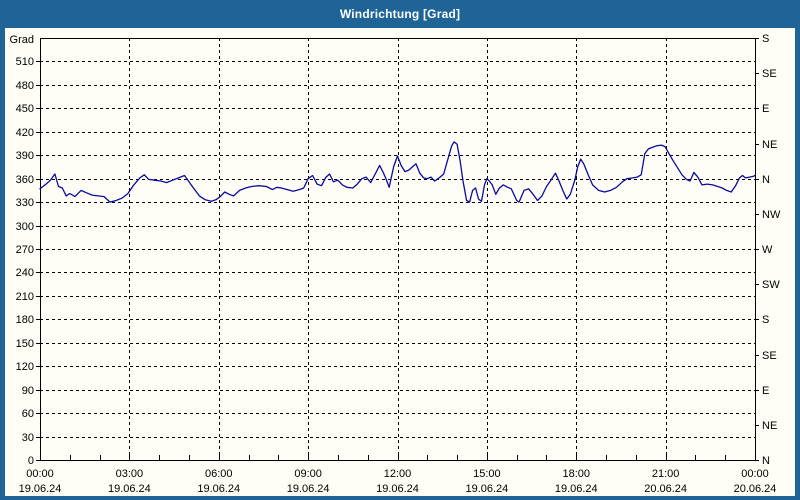 The image size is (800, 500). I want to click on y-axis-tick-label: 90, so click(28, 391).